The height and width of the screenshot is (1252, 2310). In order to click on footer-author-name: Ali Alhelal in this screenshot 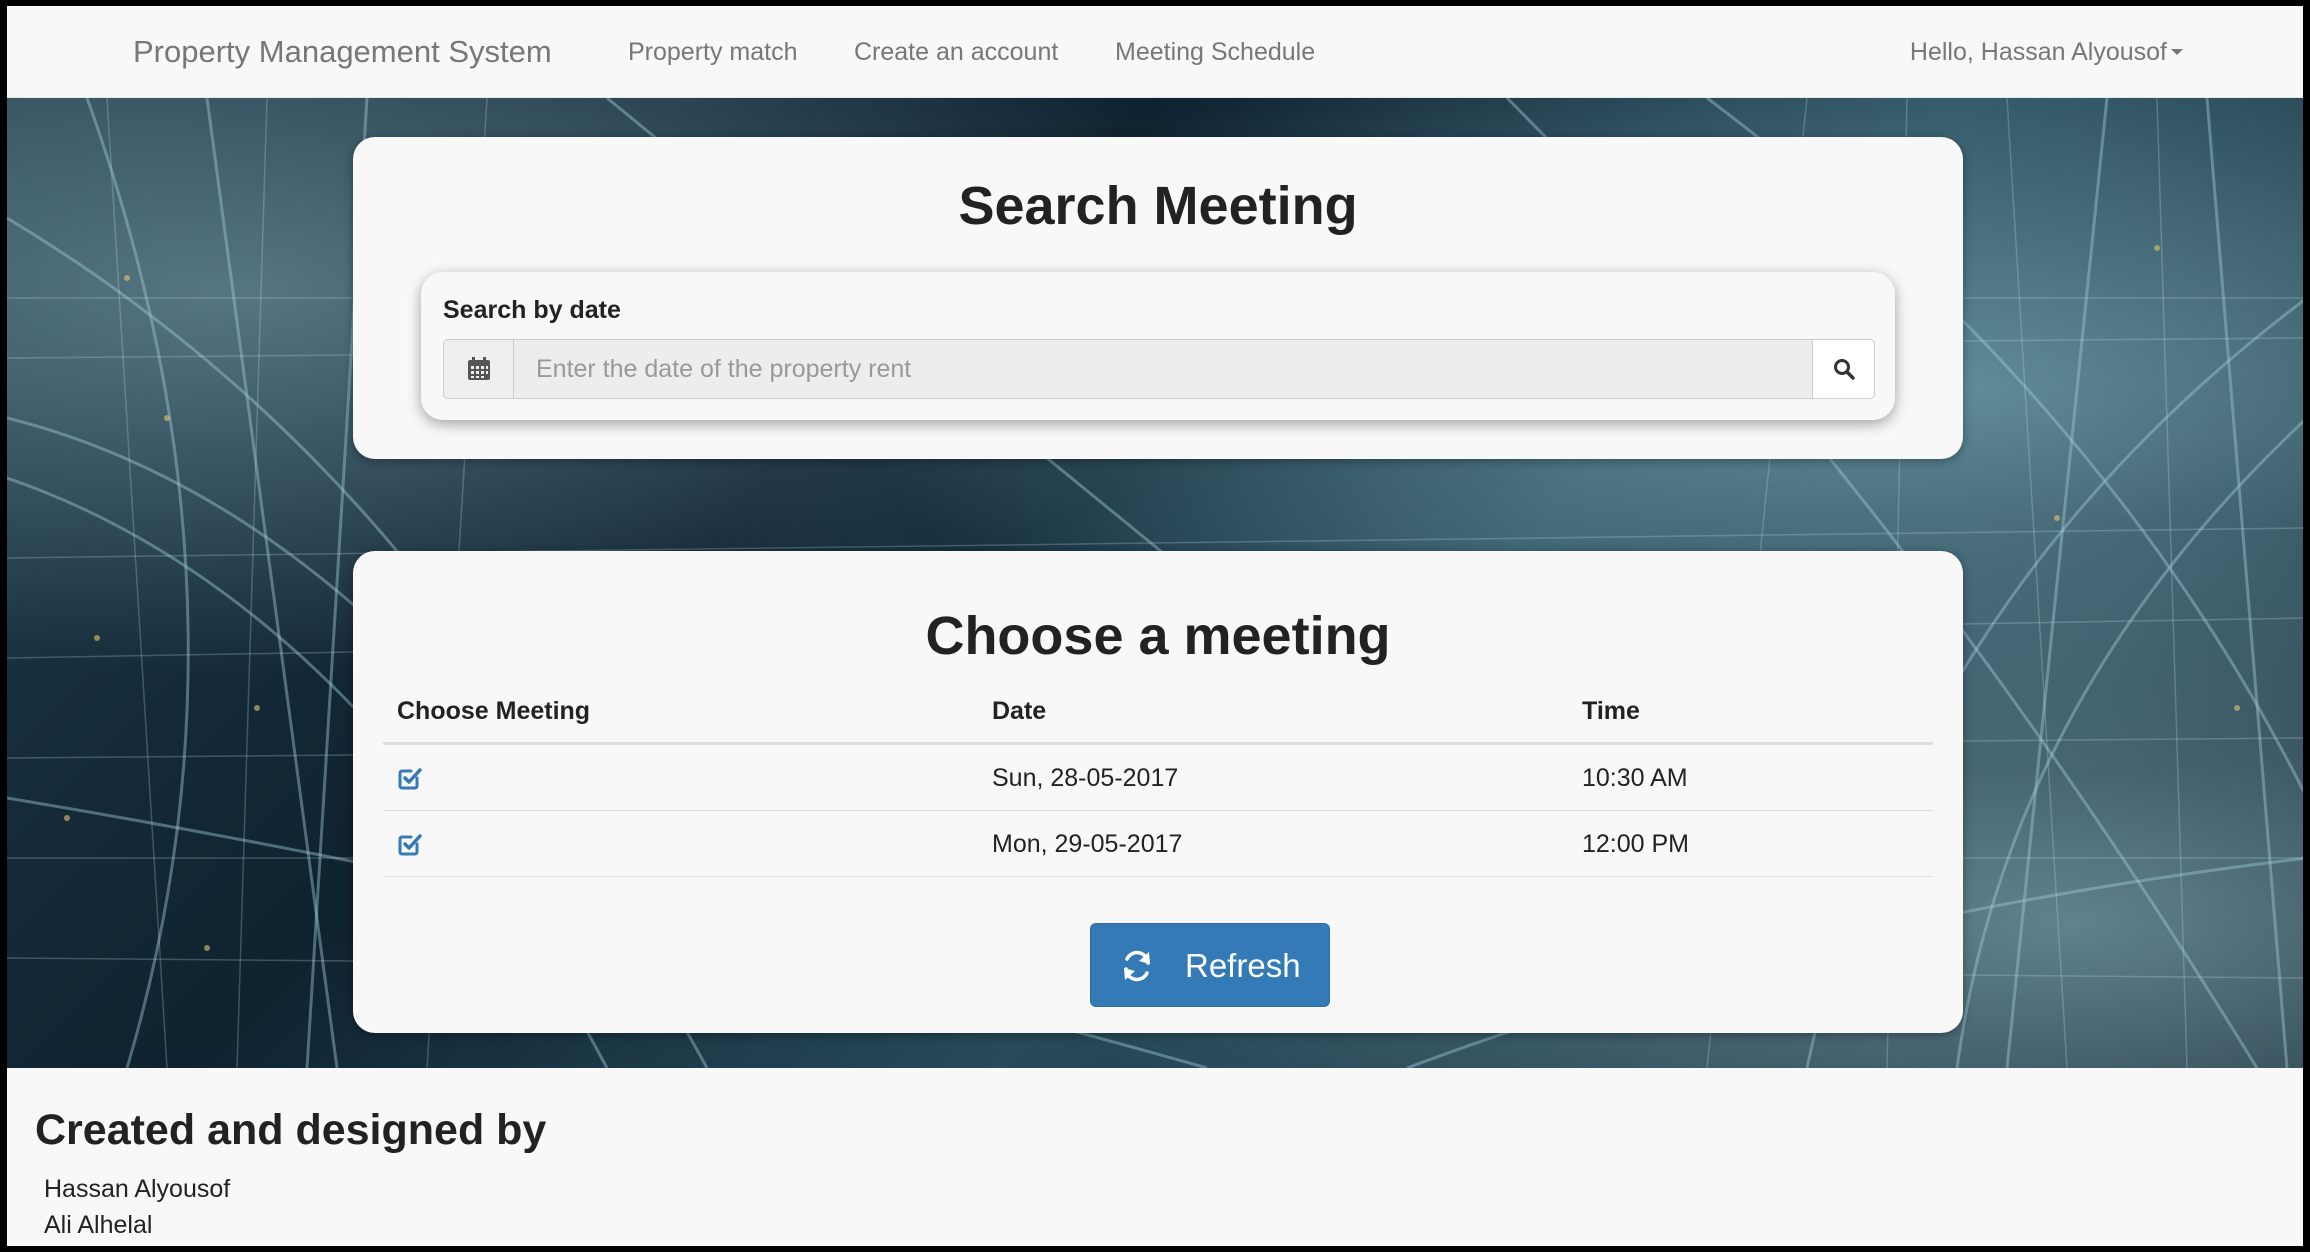, I will do `click(98, 1225)`.